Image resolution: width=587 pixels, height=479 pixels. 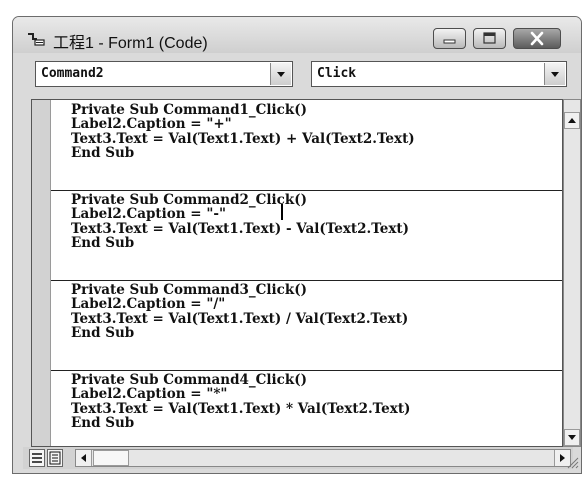 I want to click on arrow-down-icon, so click(x=572, y=437).